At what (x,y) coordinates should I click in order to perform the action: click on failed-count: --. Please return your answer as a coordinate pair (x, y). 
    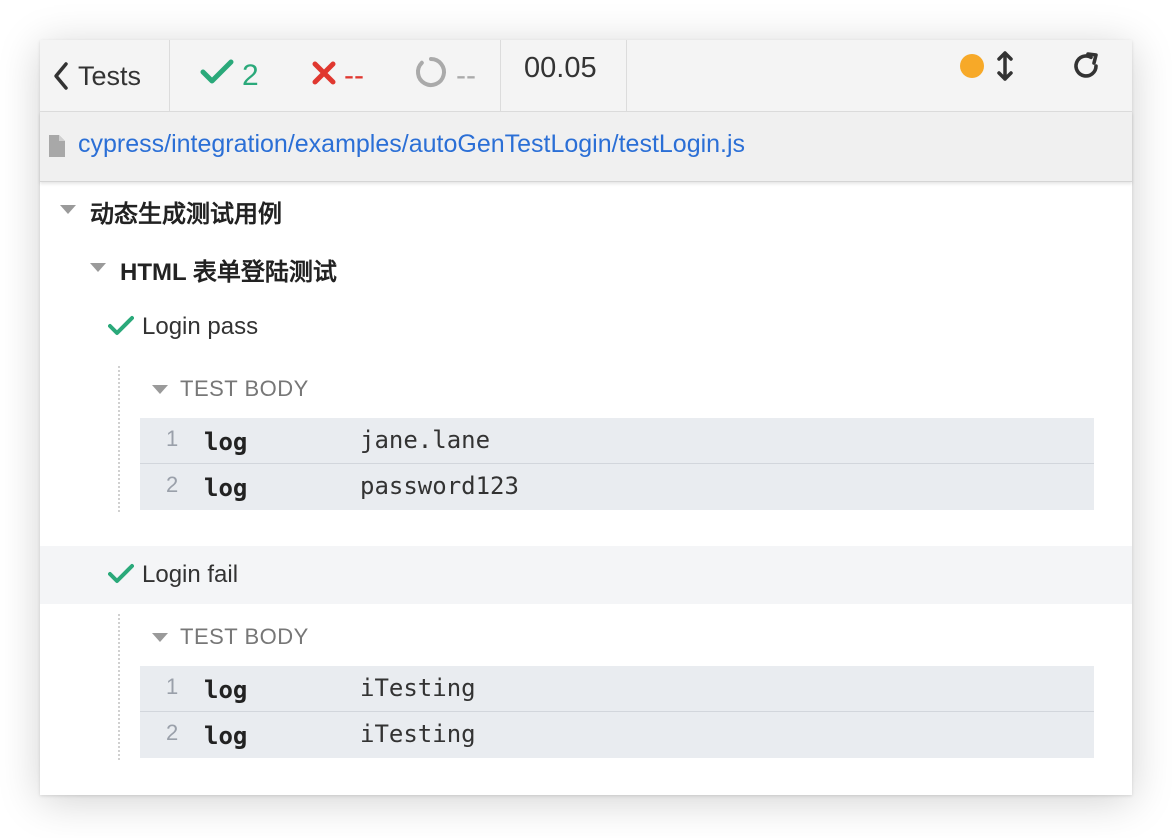
    Looking at the image, I should click on (338, 76).